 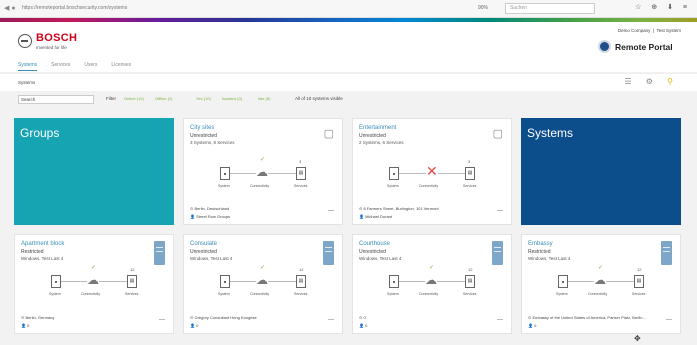 I want to click on filter-online: Online (10), so click(x=134, y=98).